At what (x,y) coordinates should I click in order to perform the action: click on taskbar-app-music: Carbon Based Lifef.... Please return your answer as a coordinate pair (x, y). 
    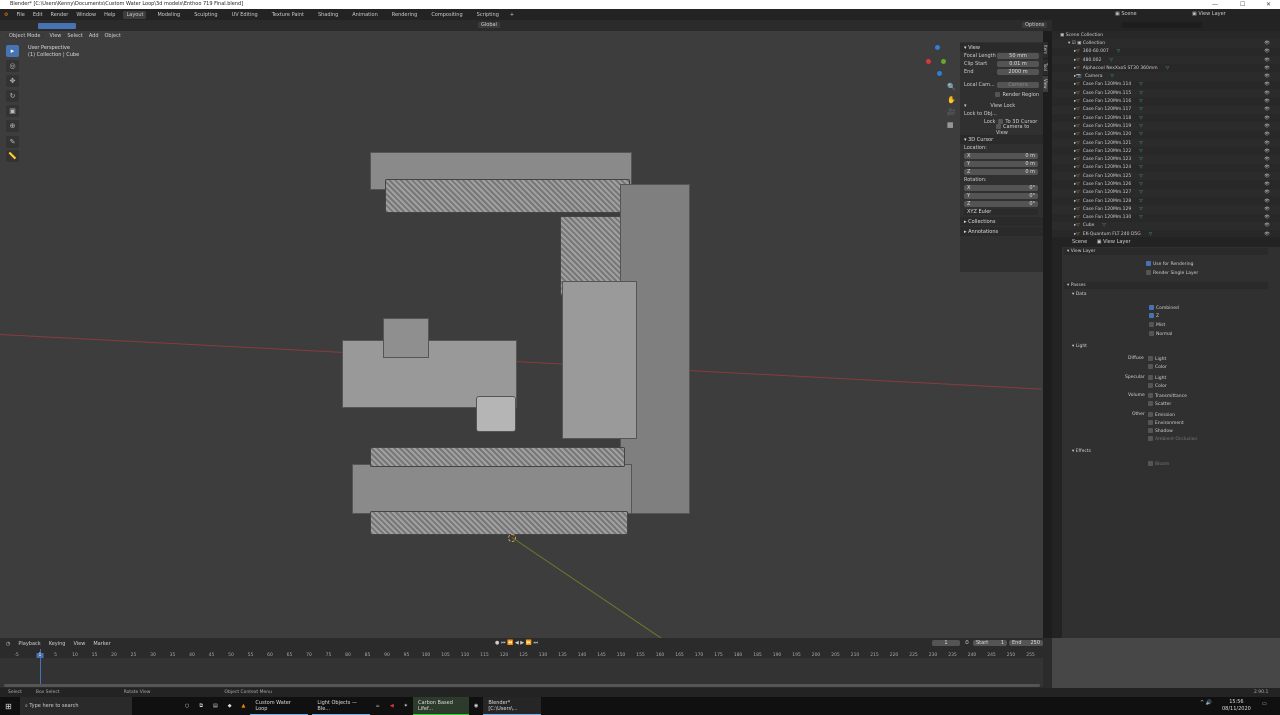
    Looking at the image, I should click on (440, 706).